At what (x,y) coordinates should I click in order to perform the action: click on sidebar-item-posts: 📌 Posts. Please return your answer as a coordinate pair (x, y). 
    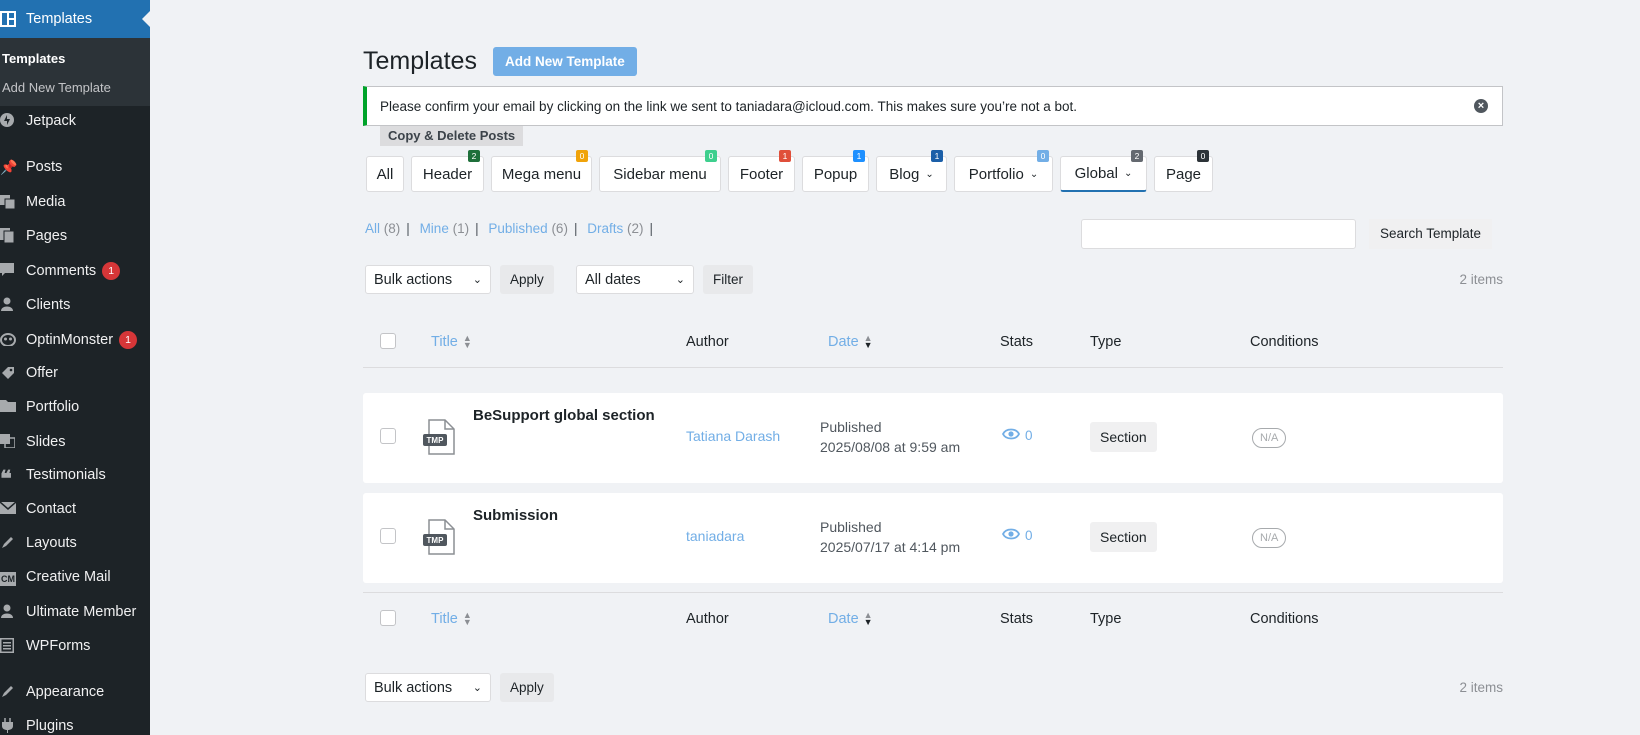
    Looking at the image, I should click on (75, 167).